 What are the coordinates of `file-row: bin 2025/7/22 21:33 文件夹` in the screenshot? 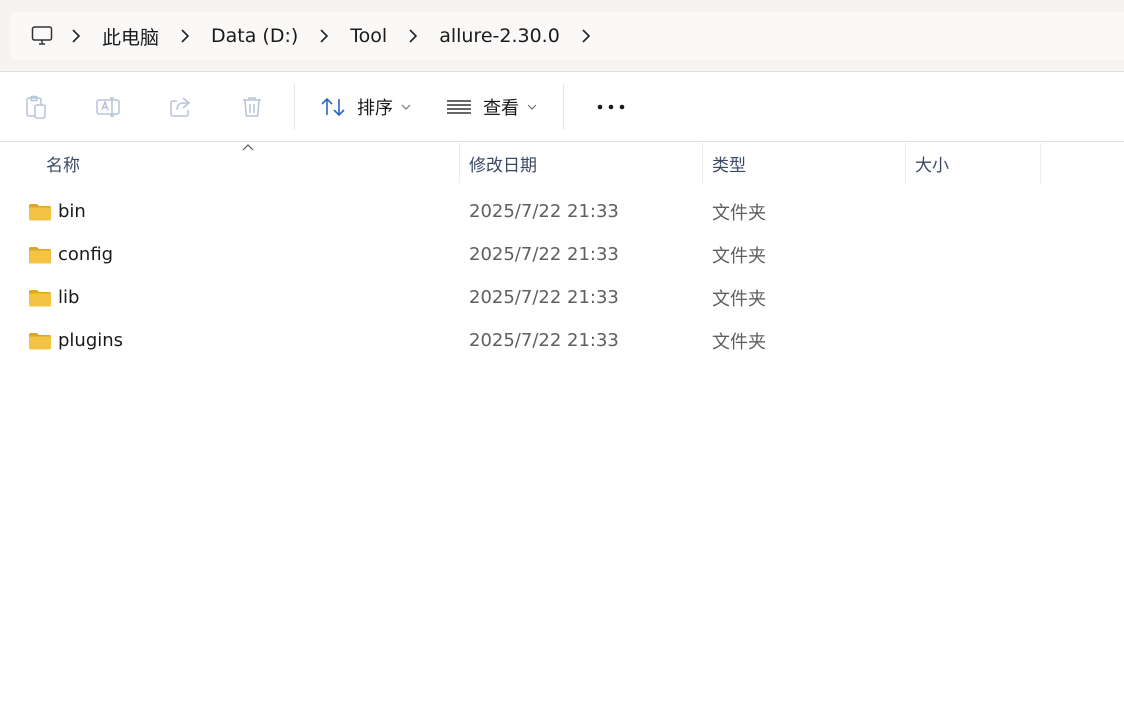 It's located at (562, 211).